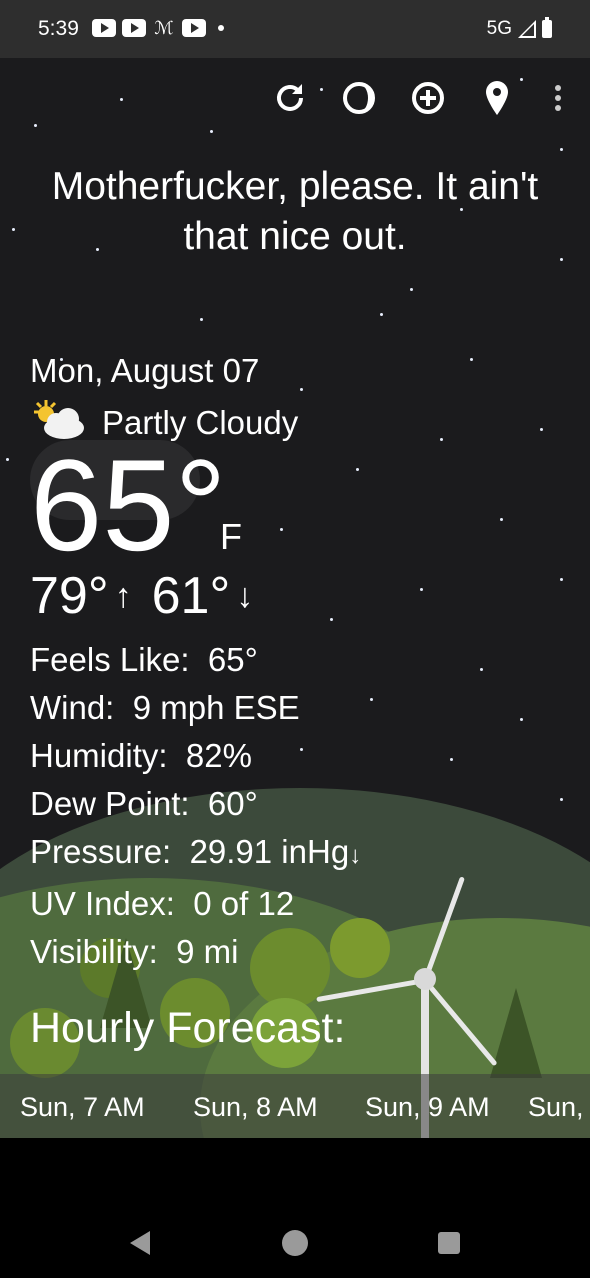 The image size is (590, 1278). What do you see at coordinates (255, 1107) in the screenshot?
I see `hour-item: Sun, 8 AM` at bounding box center [255, 1107].